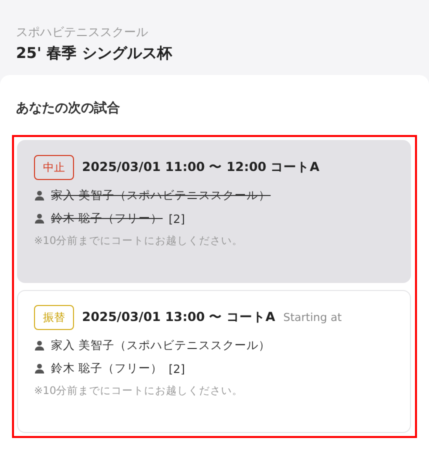 The height and width of the screenshot is (457, 429). Describe the element at coordinates (82, 32) in the screenshot. I see `school-name: スポハビテニススクール` at that location.